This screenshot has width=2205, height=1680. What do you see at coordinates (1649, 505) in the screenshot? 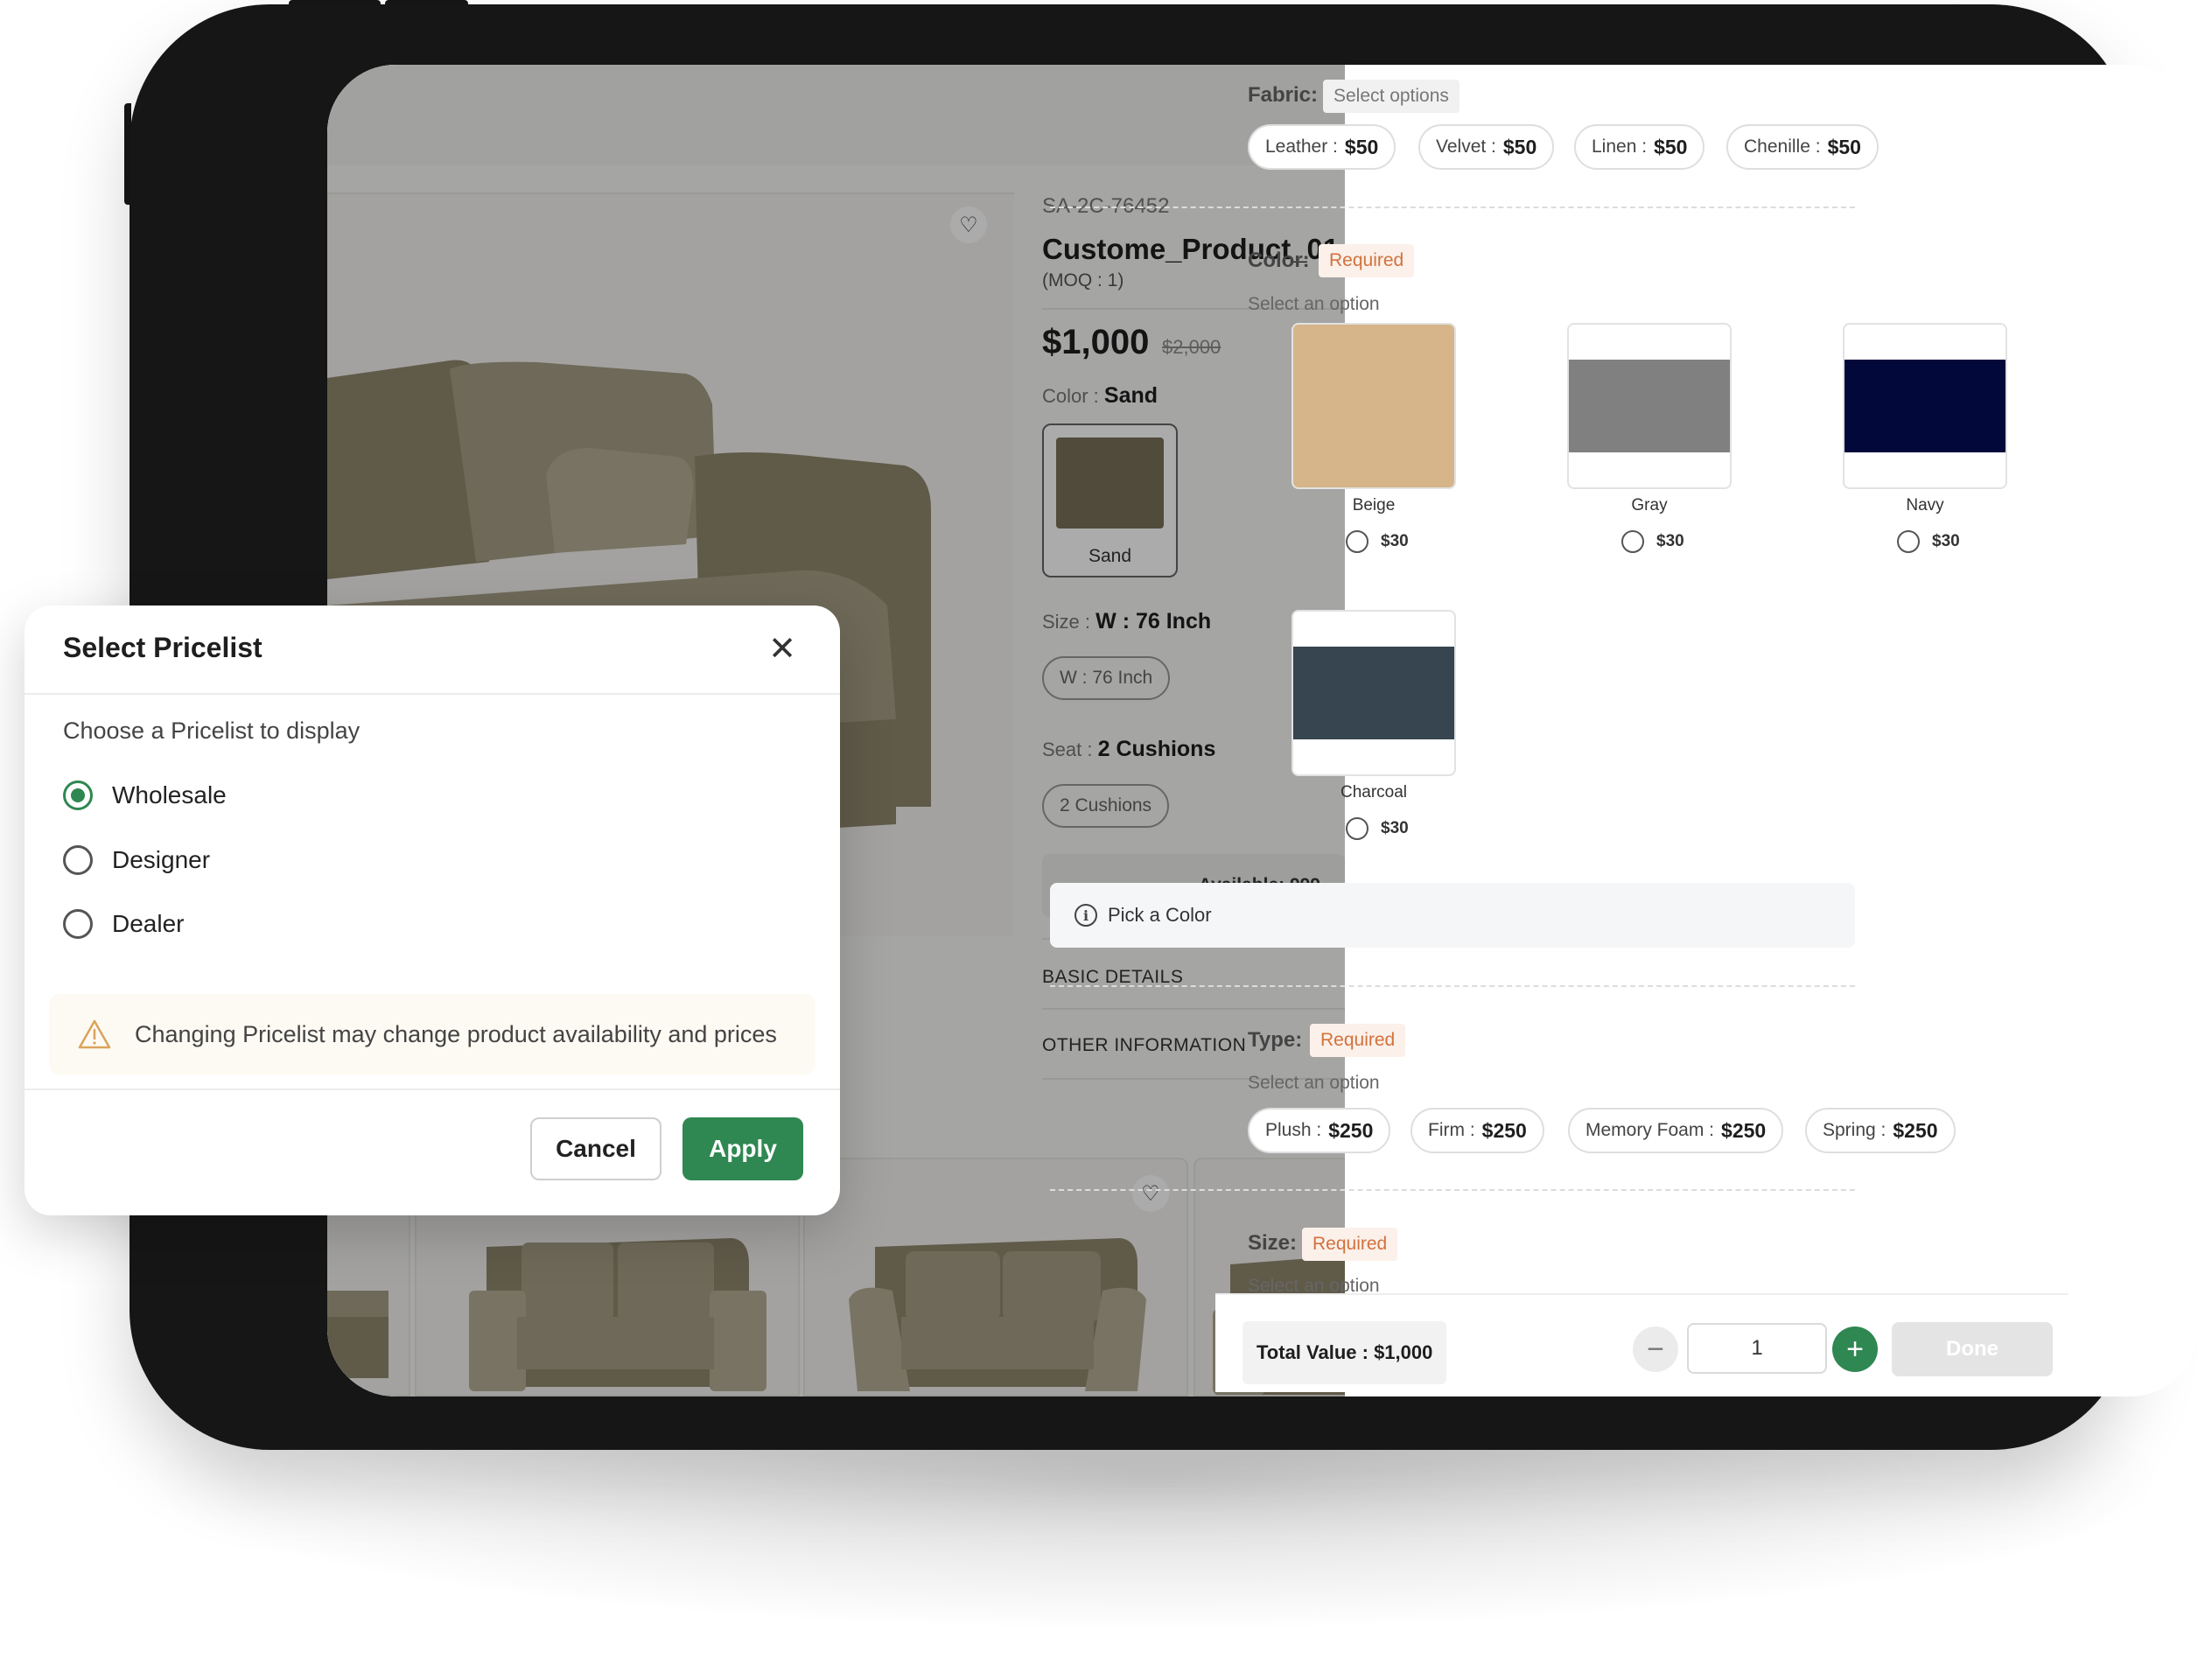
I see `color-name: Gray` at bounding box center [1649, 505].